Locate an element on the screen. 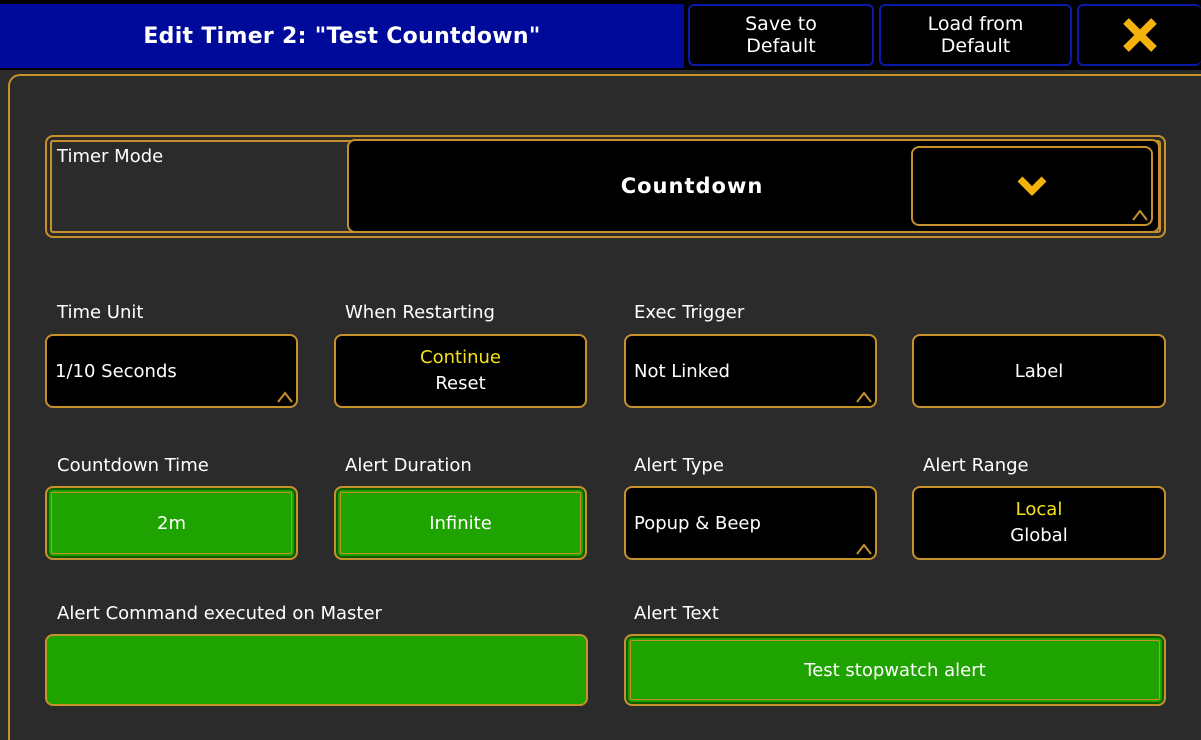  label-button-text: Label is located at coordinates (1039, 371).